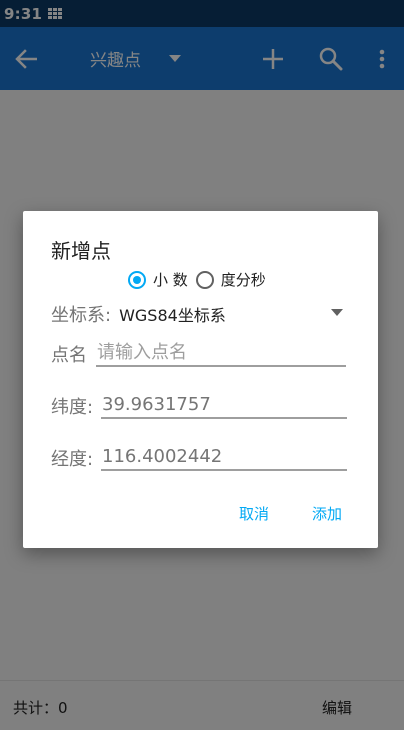  What do you see at coordinates (81, 315) in the screenshot?
I see `coord-system-label: 坐标系:` at bounding box center [81, 315].